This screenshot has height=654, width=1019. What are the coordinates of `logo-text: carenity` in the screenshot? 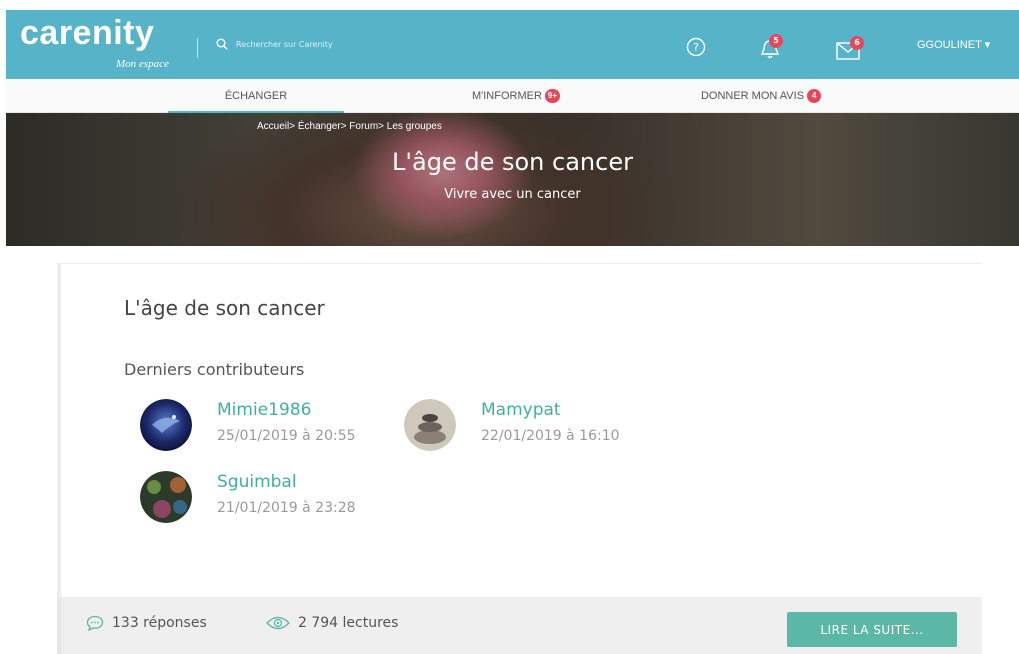 It's located at (87, 33).